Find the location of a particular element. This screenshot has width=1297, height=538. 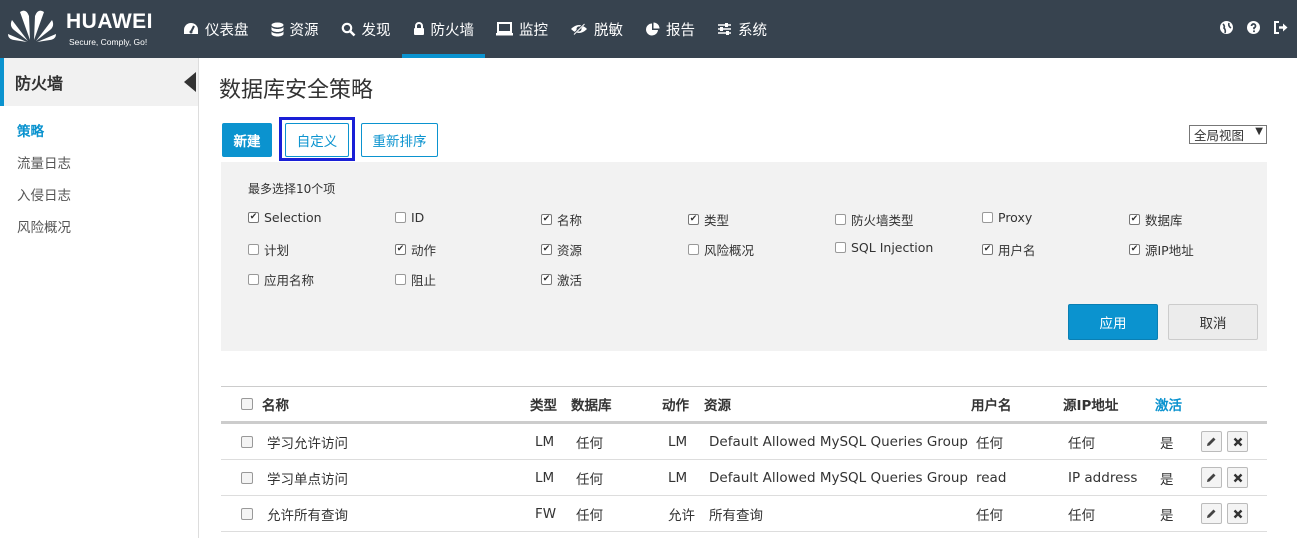

col-active: 激活 is located at coordinates (1168, 404).